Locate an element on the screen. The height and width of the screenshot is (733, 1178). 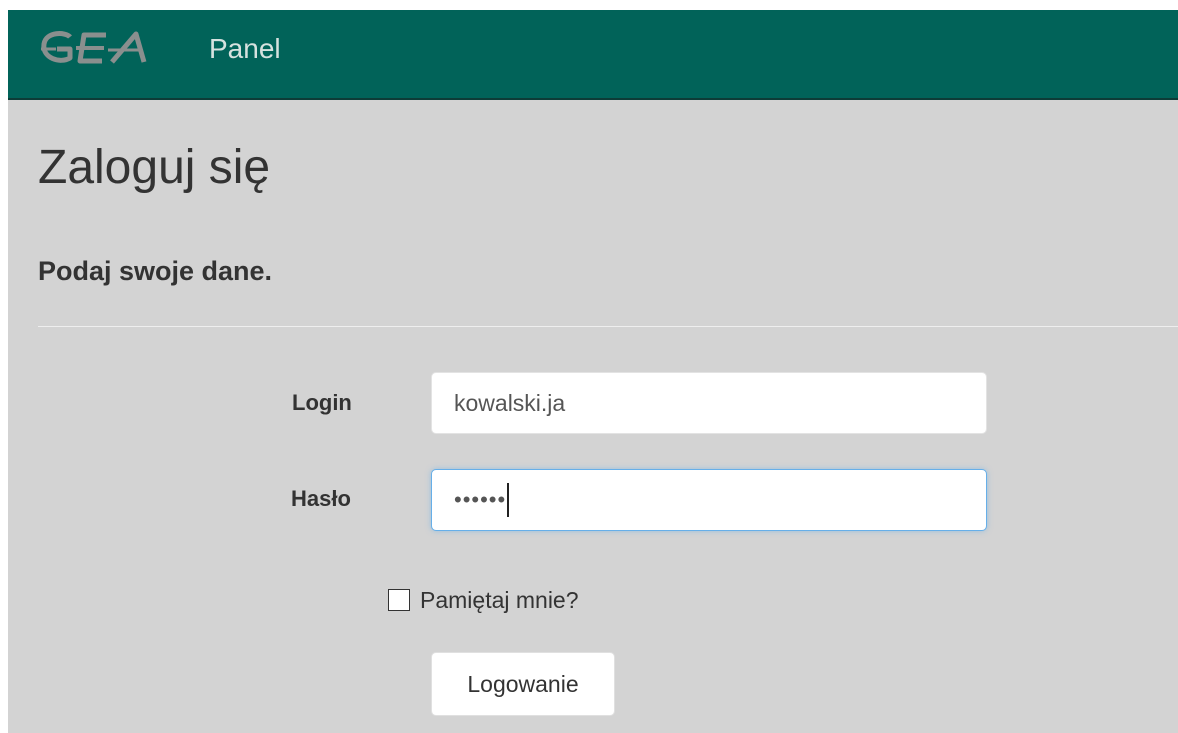
password-mask: •••••• is located at coordinates (480, 499).